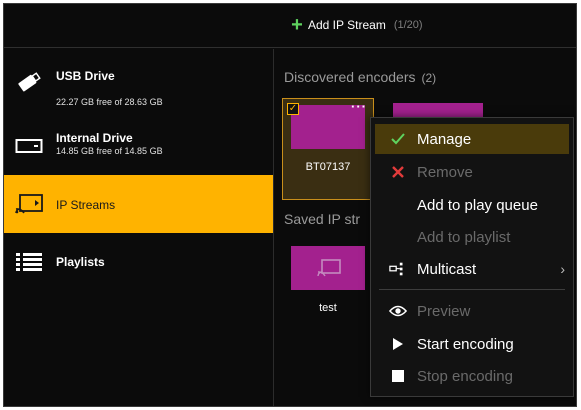  What do you see at coordinates (445, 172) in the screenshot?
I see `menu-item-label: Remove` at bounding box center [445, 172].